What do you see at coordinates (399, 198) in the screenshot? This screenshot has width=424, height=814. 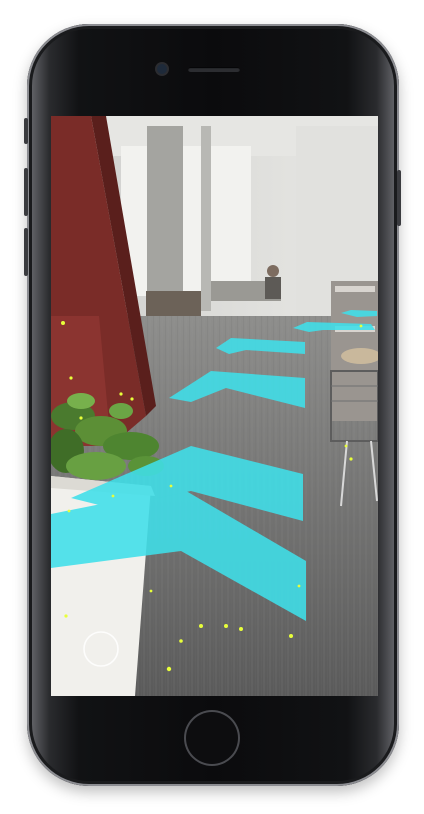 I see `power-button` at bounding box center [399, 198].